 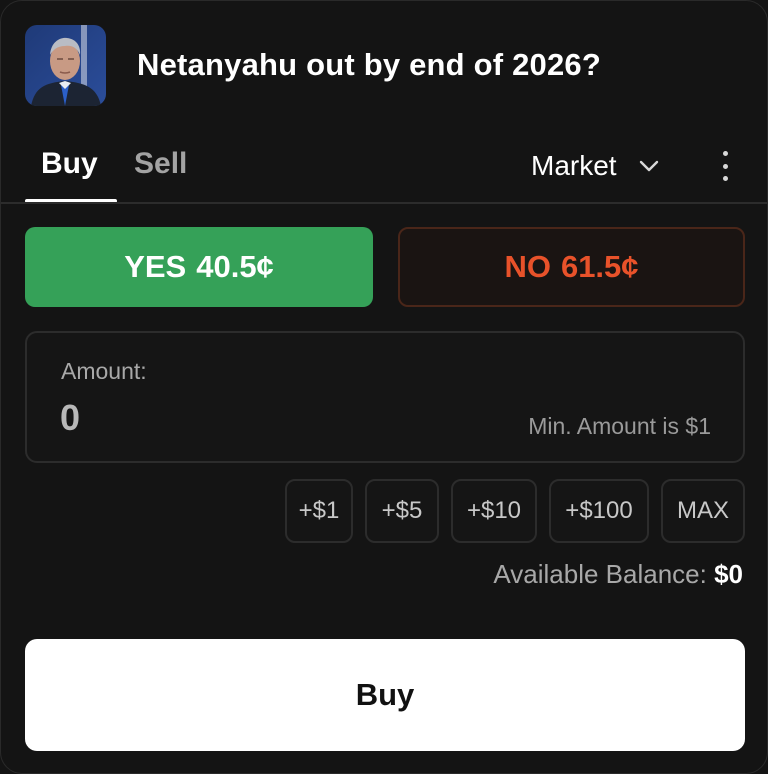 What do you see at coordinates (160, 164) in the screenshot?
I see `tab-sell: Sell` at bounding box center [160, 164].